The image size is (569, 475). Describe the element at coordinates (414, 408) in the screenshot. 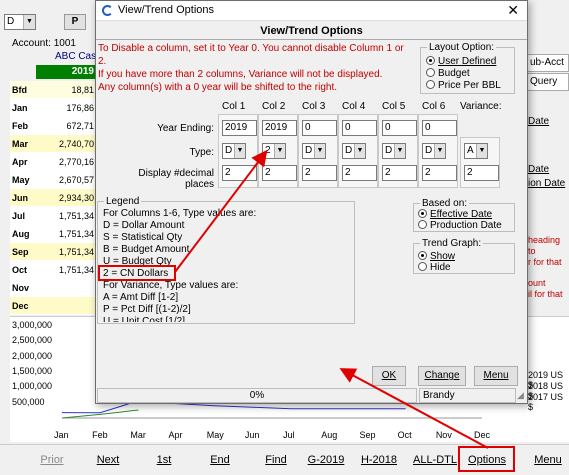

I see `arrow-from-options` at that location.